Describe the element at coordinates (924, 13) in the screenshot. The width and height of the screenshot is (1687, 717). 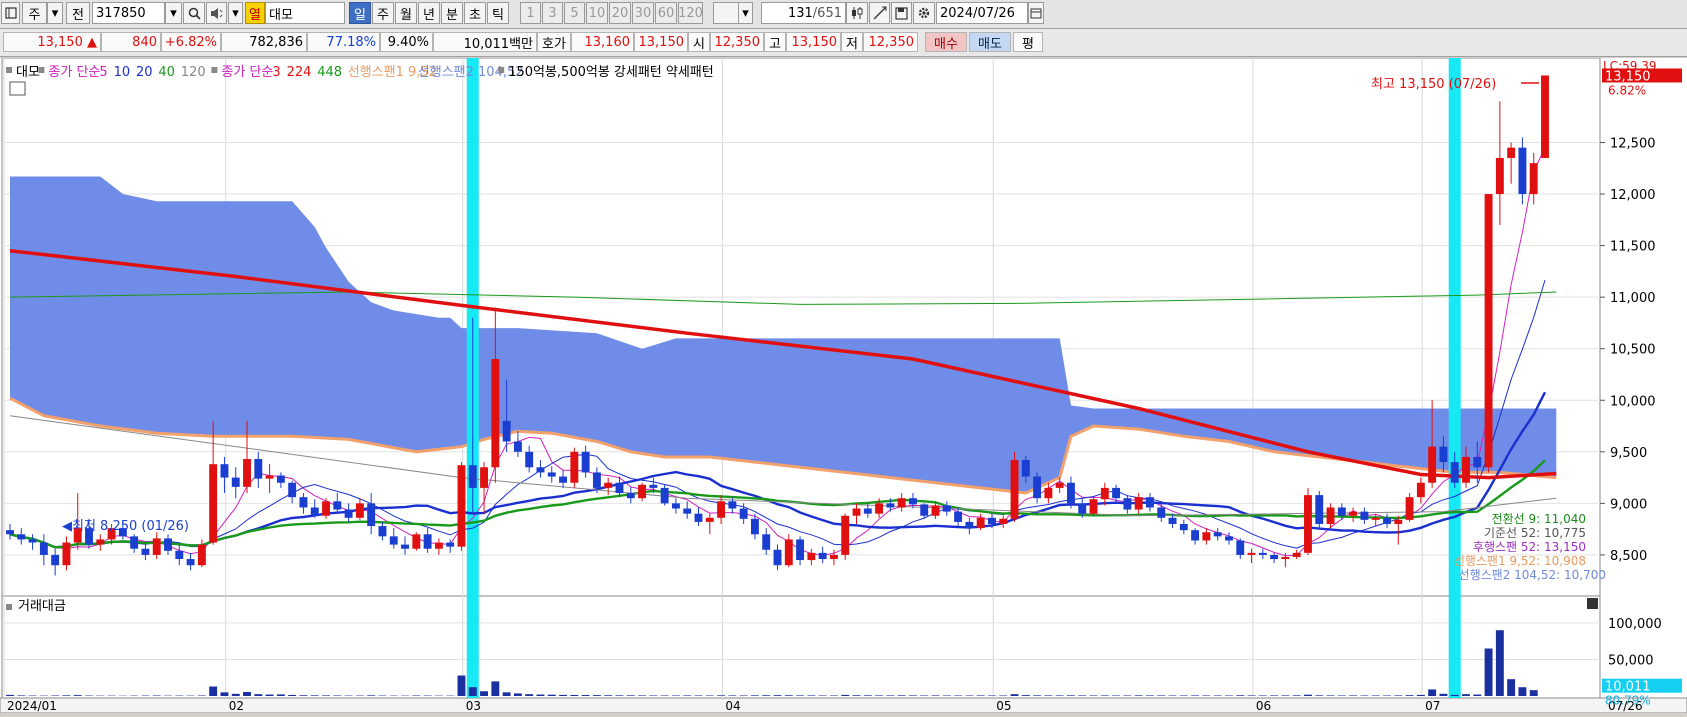
I see `gear-icon` at that location.